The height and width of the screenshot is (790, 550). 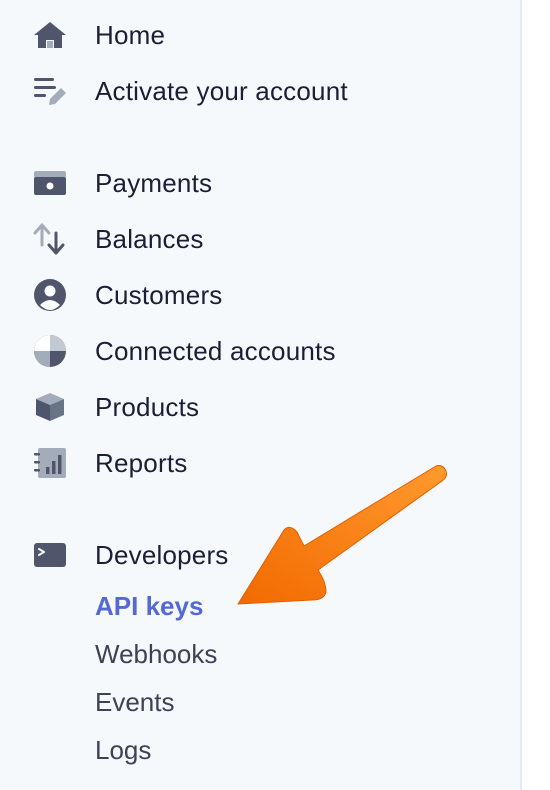 What do you see at coordinates (50, 295) in the screenshot?
I see `customers-icon` at bounding box center [50, 295].